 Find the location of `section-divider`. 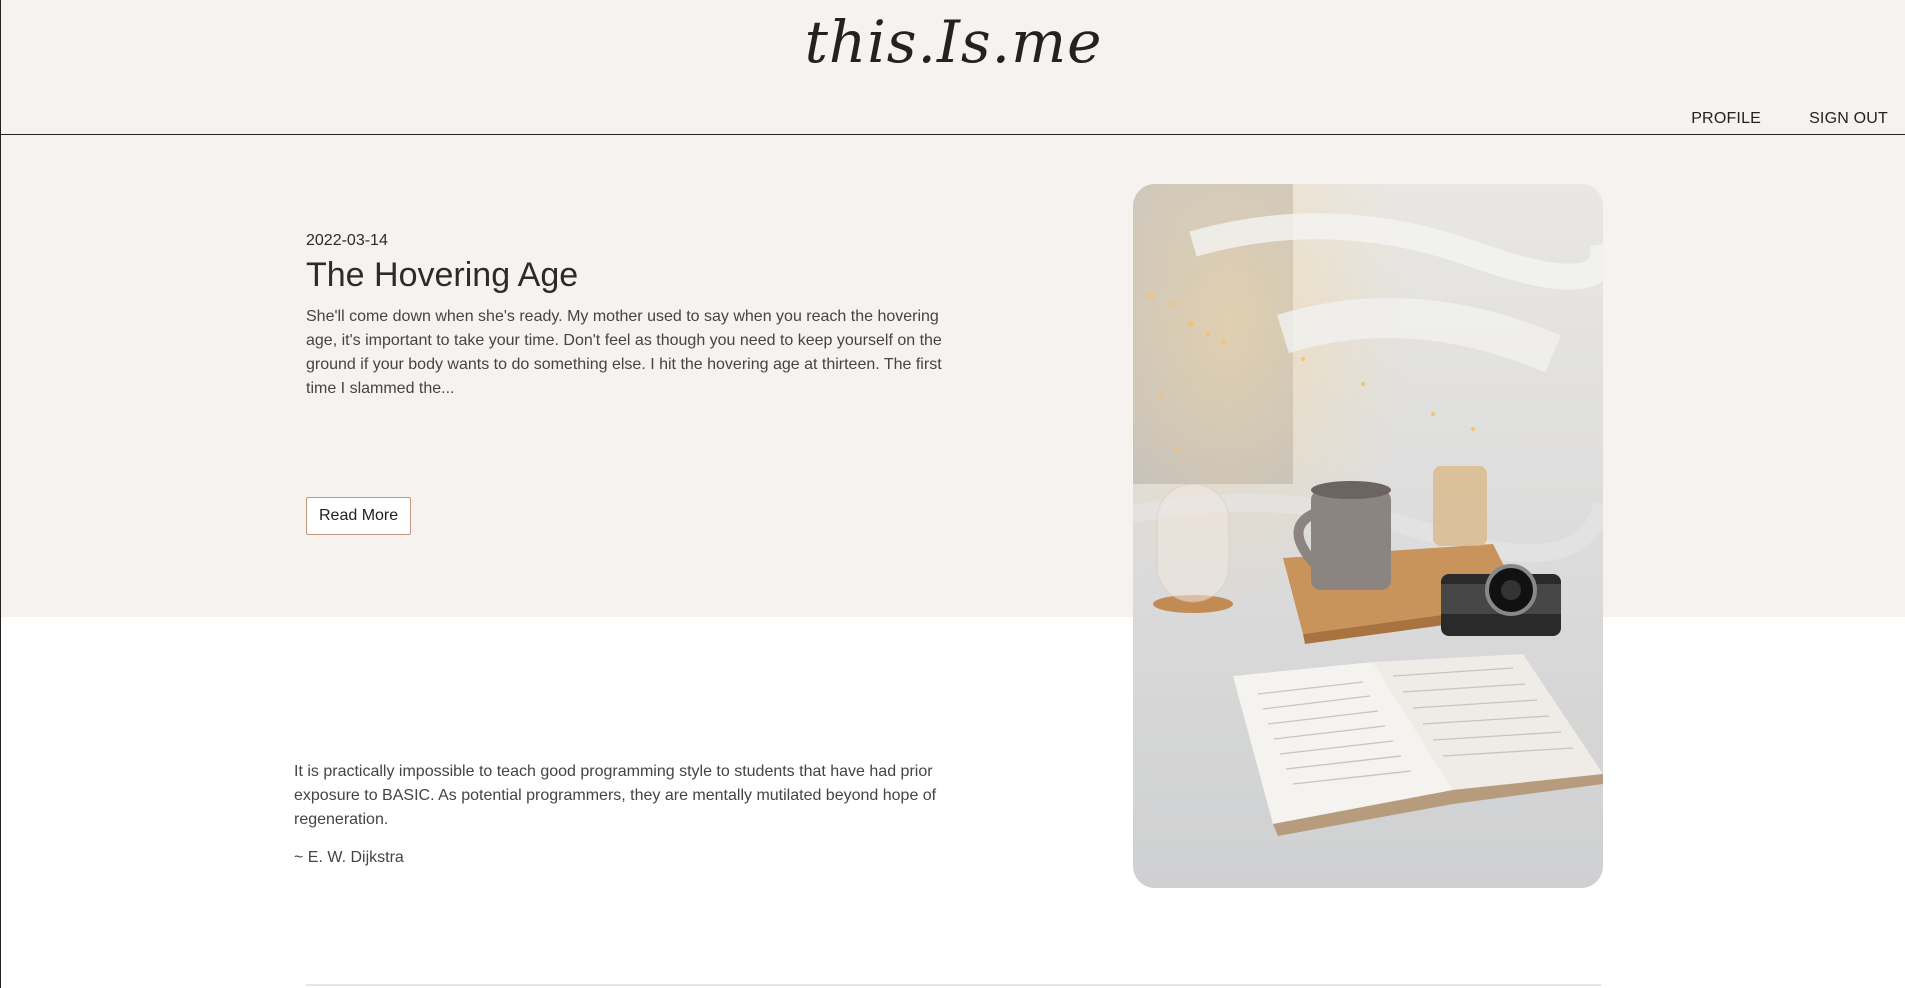

section-divider is located at coordinates (953, 985).